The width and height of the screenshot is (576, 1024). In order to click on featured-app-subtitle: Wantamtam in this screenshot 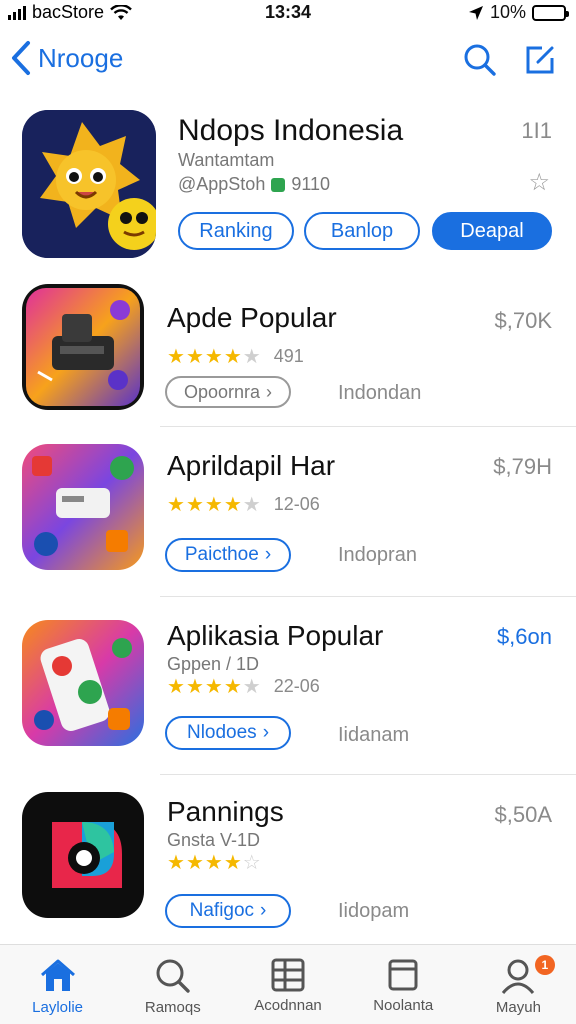, I will do `click(226, 160)`.